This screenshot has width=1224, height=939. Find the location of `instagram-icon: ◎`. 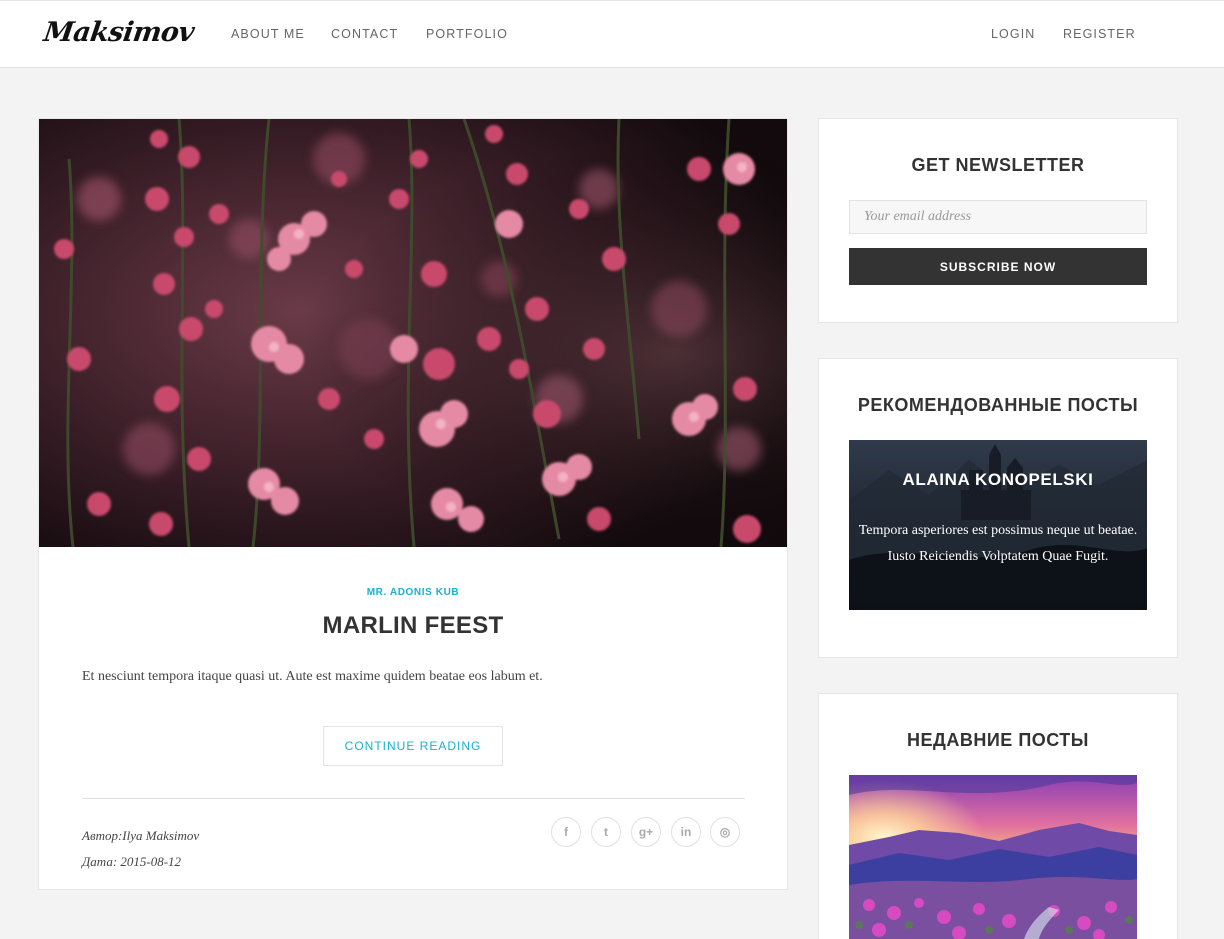

instagram-icon: ◎ is located at coordinates (725, 832).